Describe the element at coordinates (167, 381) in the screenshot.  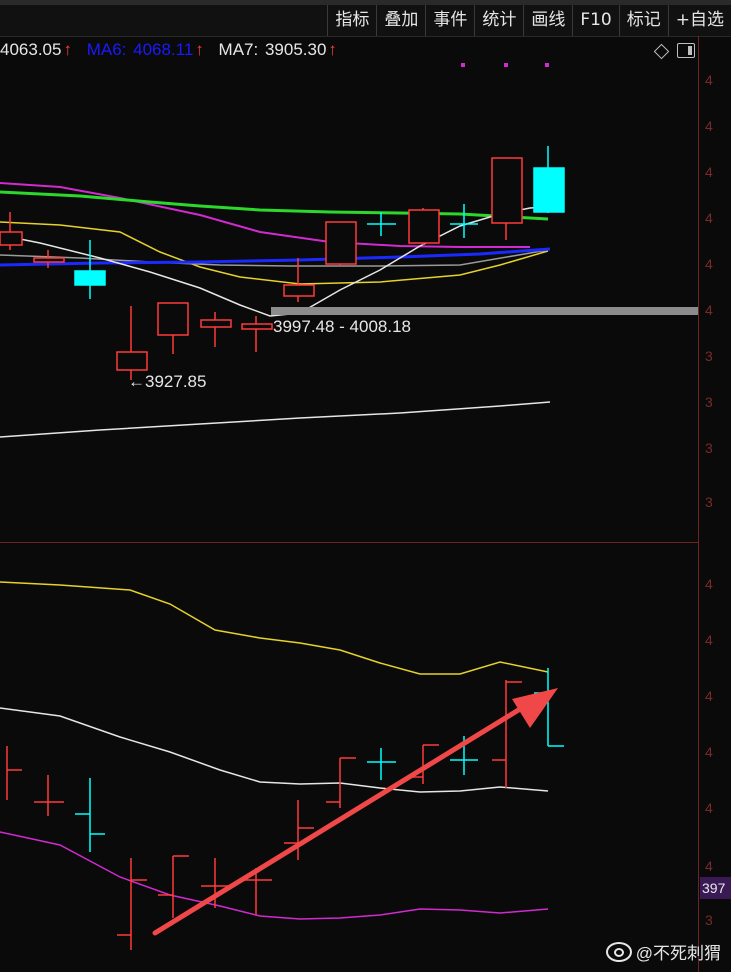
I see `low-annotation: ←3927.85` at that location.